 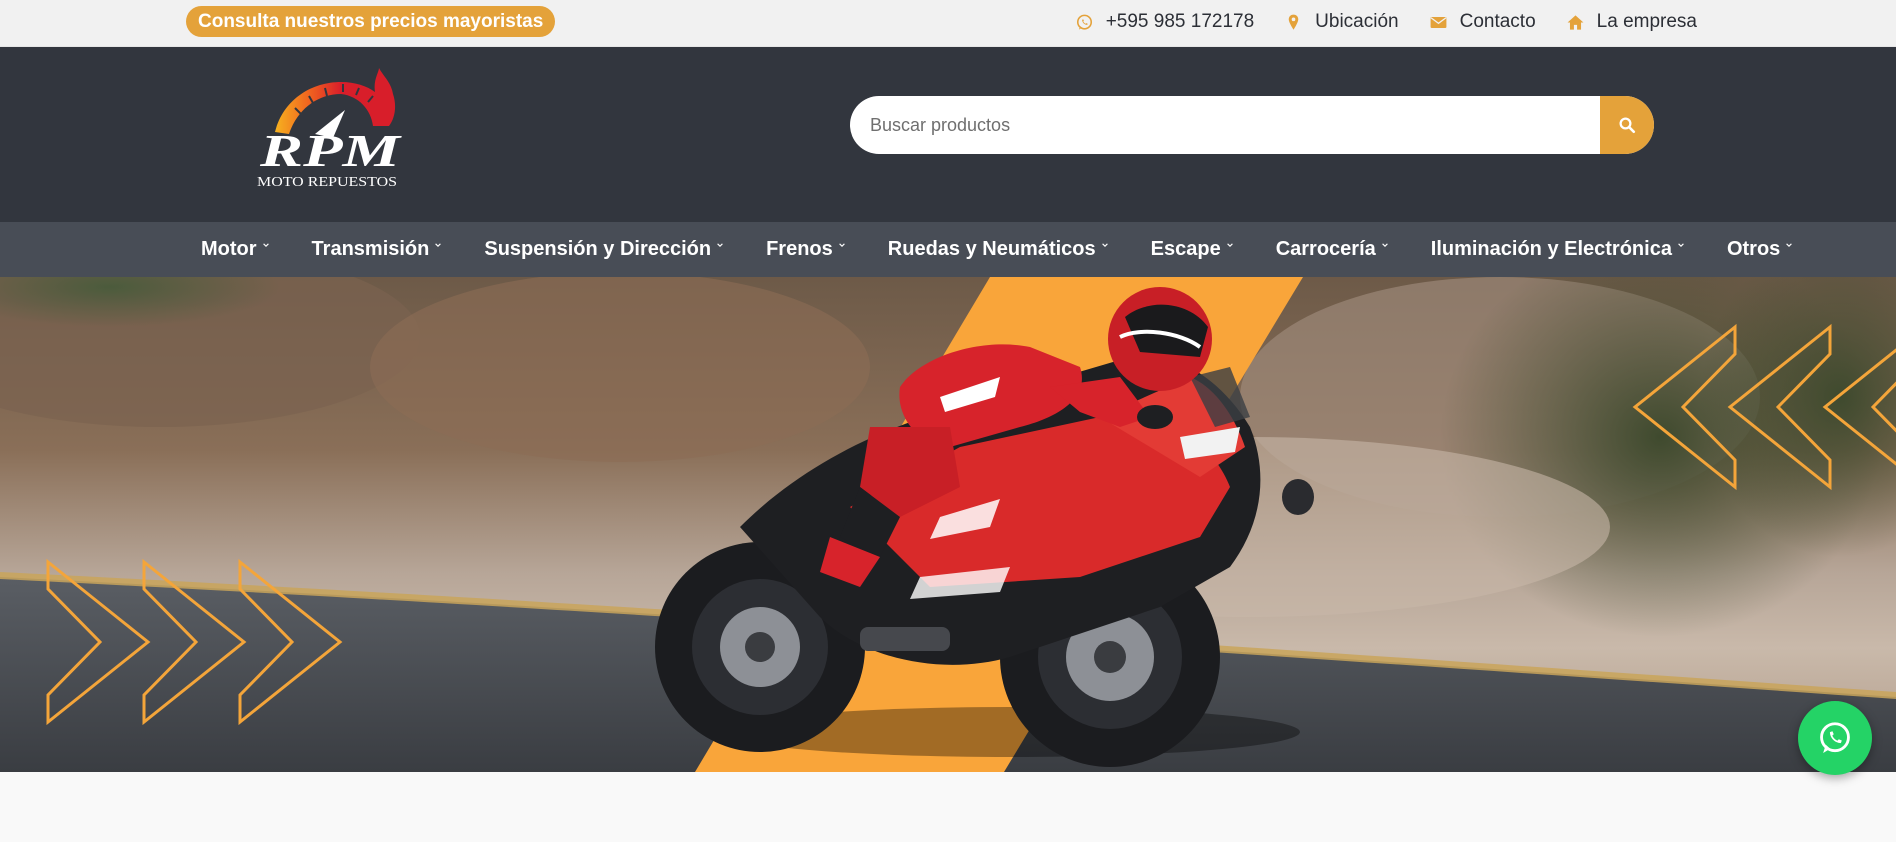 I want to click on nav-item-label: Suspensión y Dirección, so click(x=598, y=249).